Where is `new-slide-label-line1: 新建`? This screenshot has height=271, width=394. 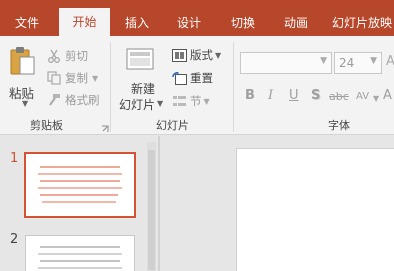 new-slide-label-line1: 新建 is located at coordinates (143, 89).